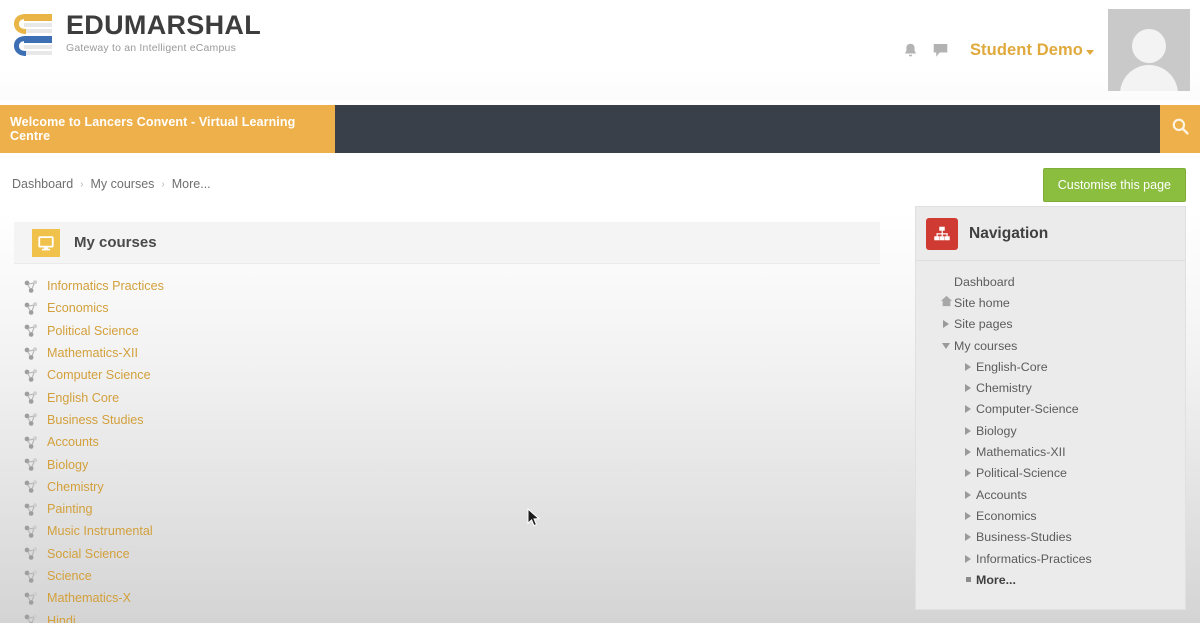 The width and height of the screenshot is (1200, 623). Describe the element at coordinates (89, 598) in the screenshot. I see `course-link: Mathematics-X` at that location.